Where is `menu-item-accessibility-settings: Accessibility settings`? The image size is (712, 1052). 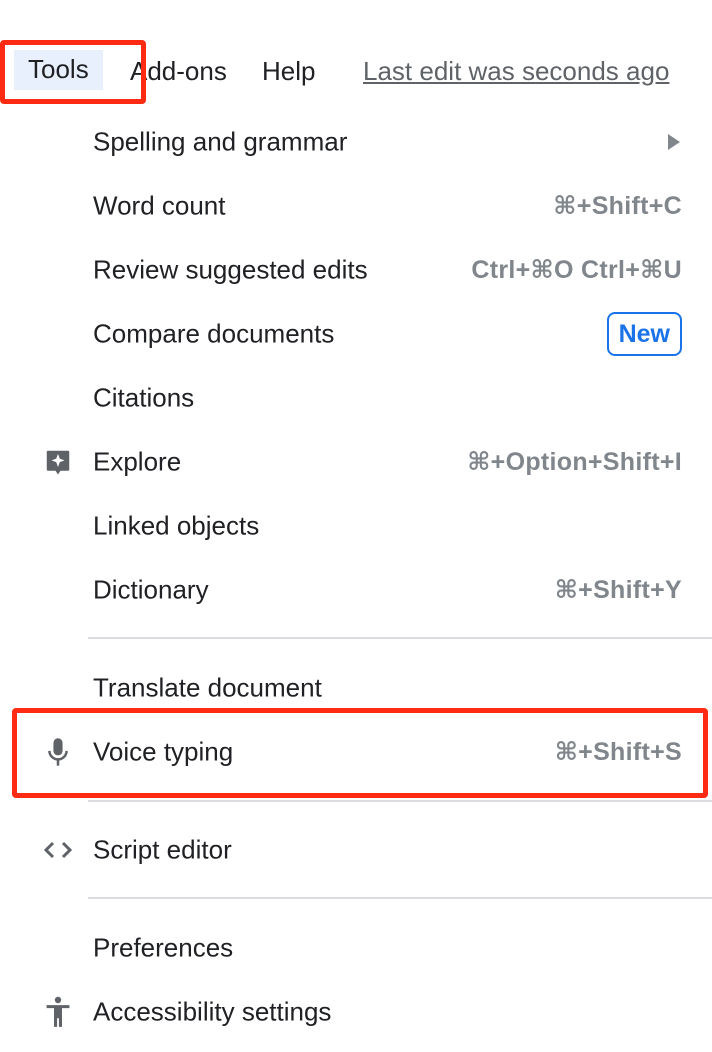 menu-item-accessibility-settings: Accessibility settings is located at coordinates (356, 1012).